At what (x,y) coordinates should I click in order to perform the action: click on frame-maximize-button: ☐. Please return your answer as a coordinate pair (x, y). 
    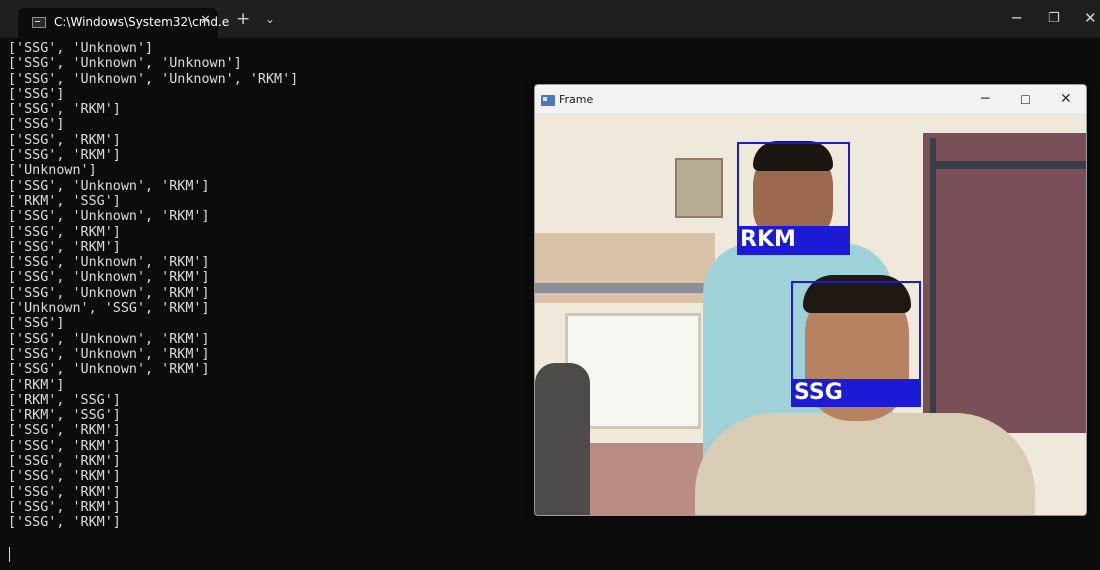
    Looking at the image, I should click on (1025, 100).